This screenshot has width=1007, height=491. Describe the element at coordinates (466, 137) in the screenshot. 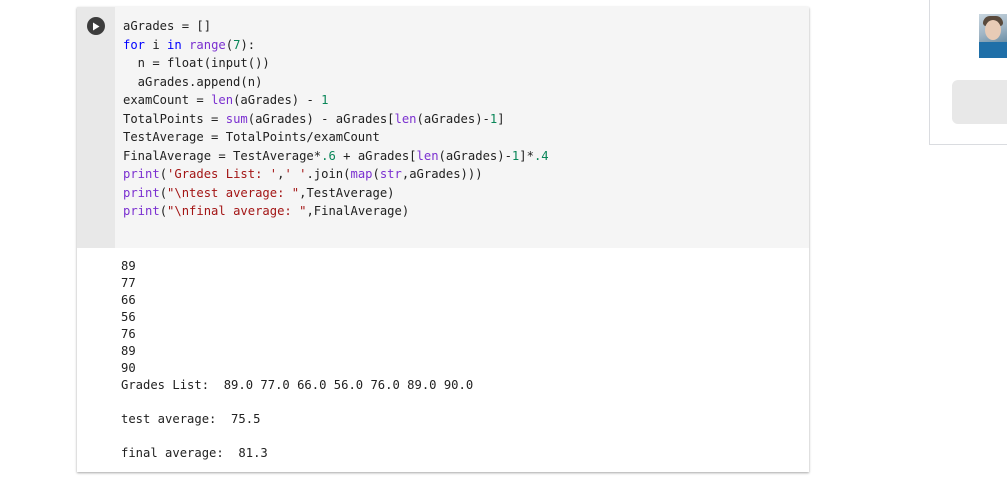

I see `code-line: TestAverage = TotalPoints/examCount` at that location.